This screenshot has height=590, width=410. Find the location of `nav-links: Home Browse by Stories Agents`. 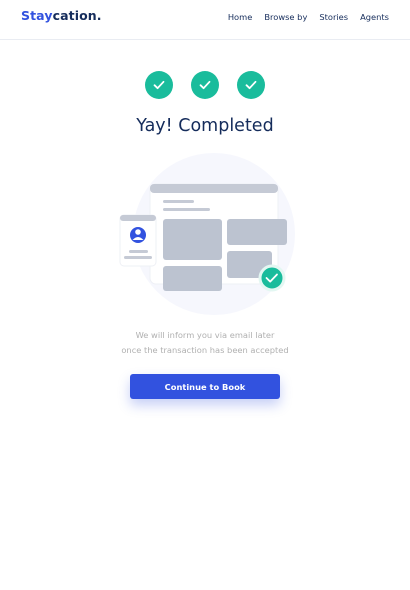

nav-links: Home Browse by Stories Agents is located at coordinates (308, 17).